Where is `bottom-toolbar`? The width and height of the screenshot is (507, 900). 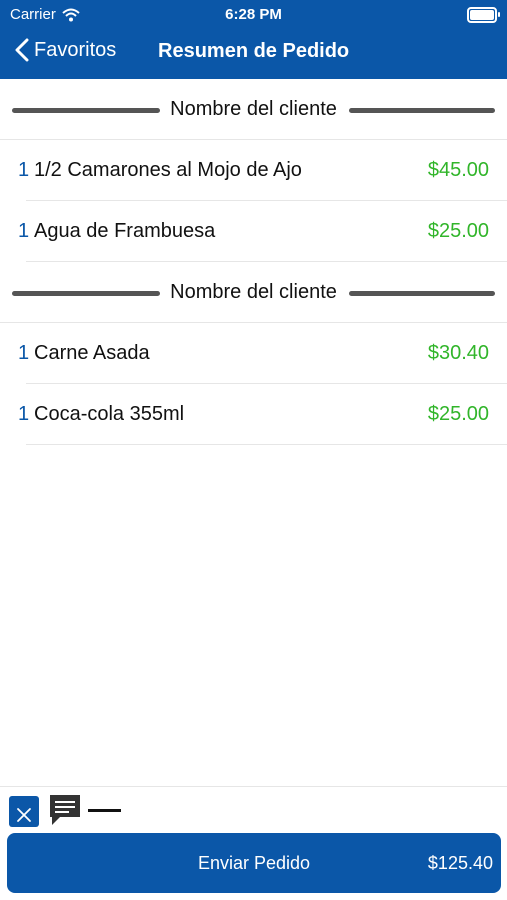
bottom-toolbar is located at coordinates (253, 807).